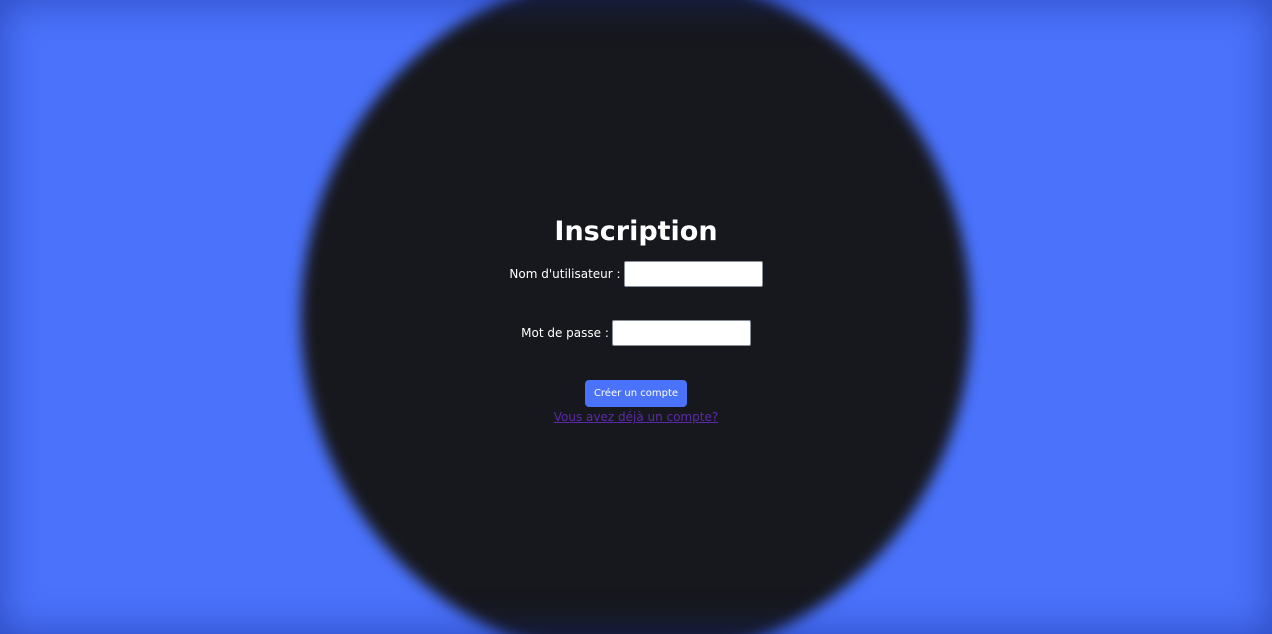 The image size is (1272, 634). Describe the element at coordinates (565, 274) in the screenshot. I see `username-label: Nom d'utilisateur :` at that location.